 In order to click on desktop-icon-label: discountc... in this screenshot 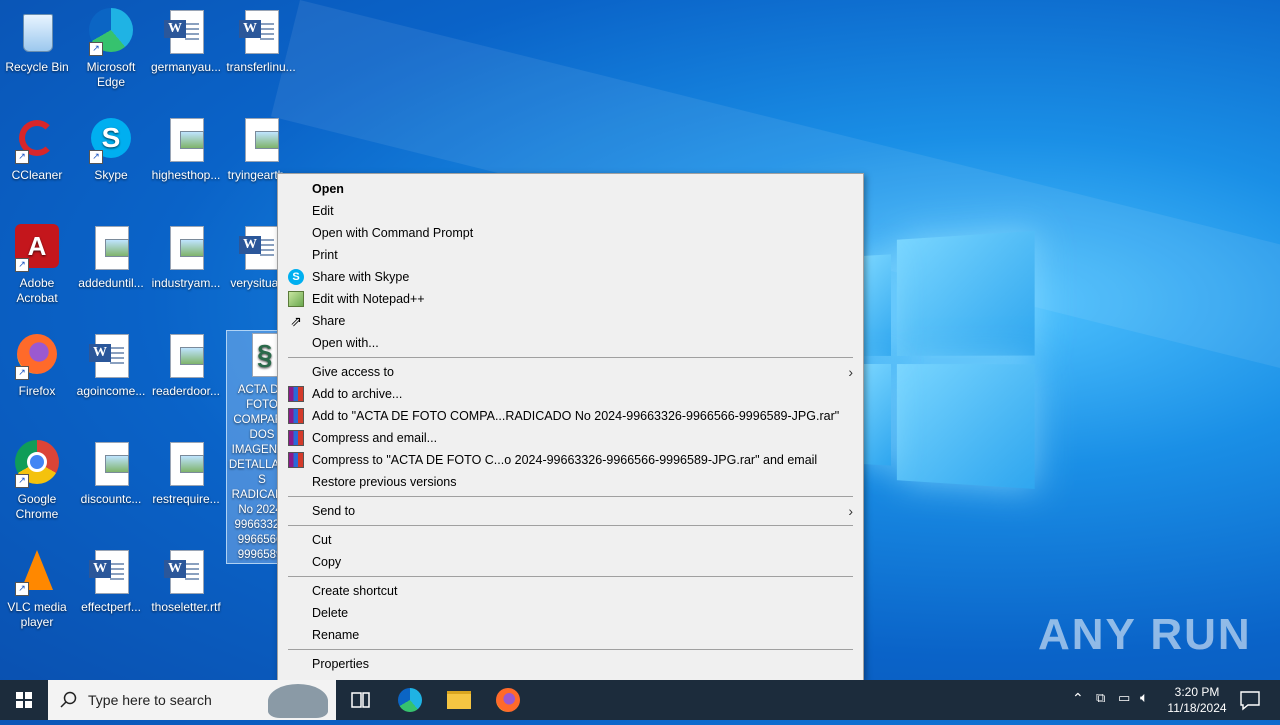, I will do `click(111, 499)`.